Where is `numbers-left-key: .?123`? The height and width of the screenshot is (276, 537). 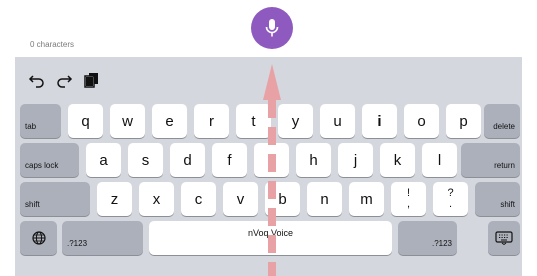 numbers-left-key: .?123 is located at coordinates (102, 238).